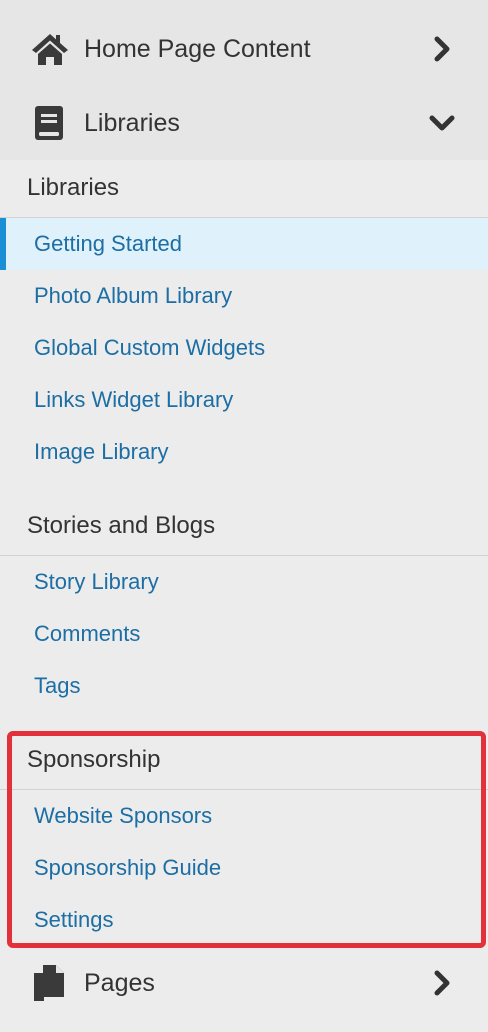 The width and height of the screenshot is (488, 1032). What do you see at coordinates (132, 122) in the screenshot?
I see `nav-item-label: Libraries` at bounding box center [132, 122].